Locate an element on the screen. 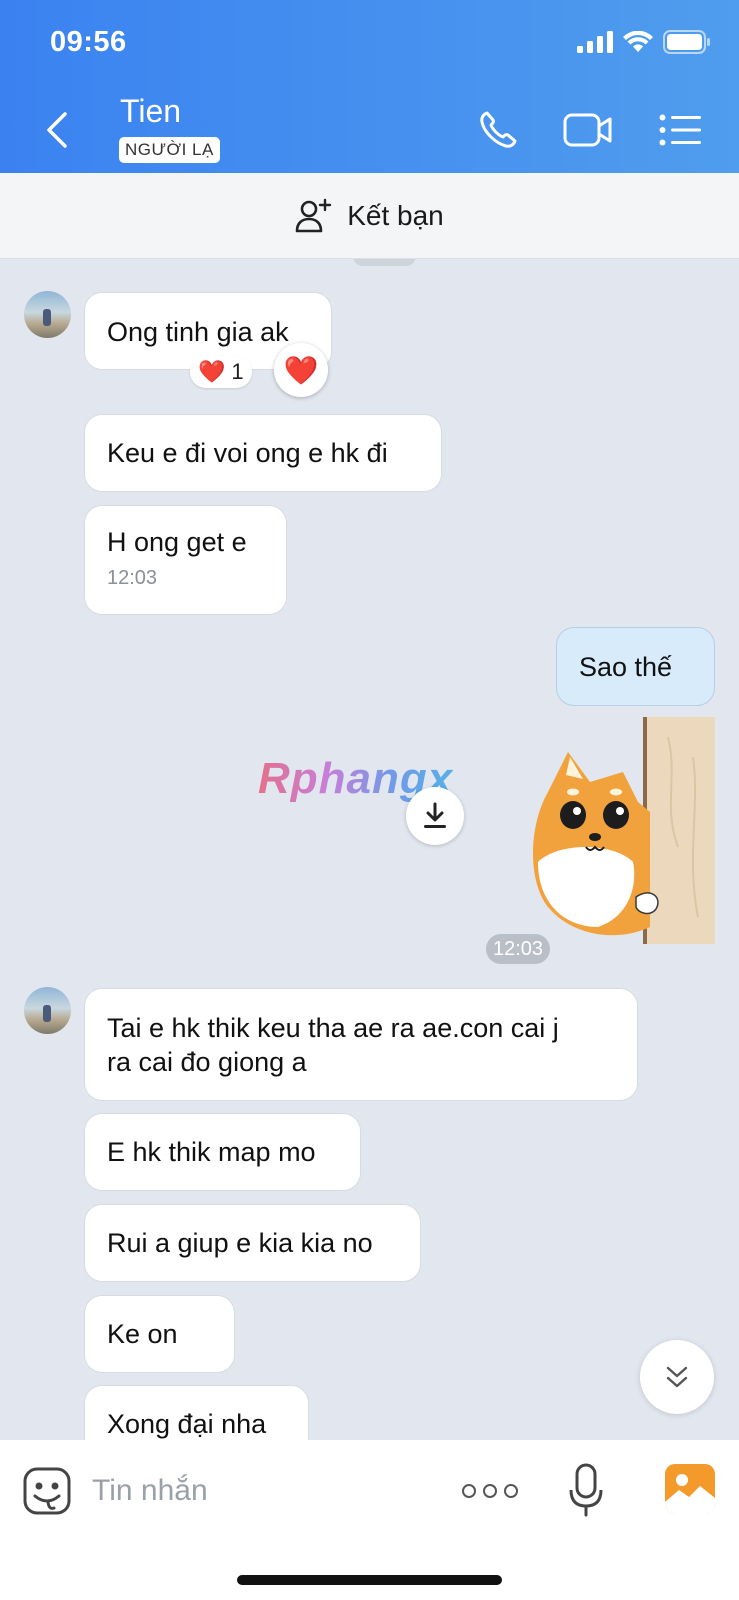  time-divider: 12:03 is located at coordinates (518, 949).